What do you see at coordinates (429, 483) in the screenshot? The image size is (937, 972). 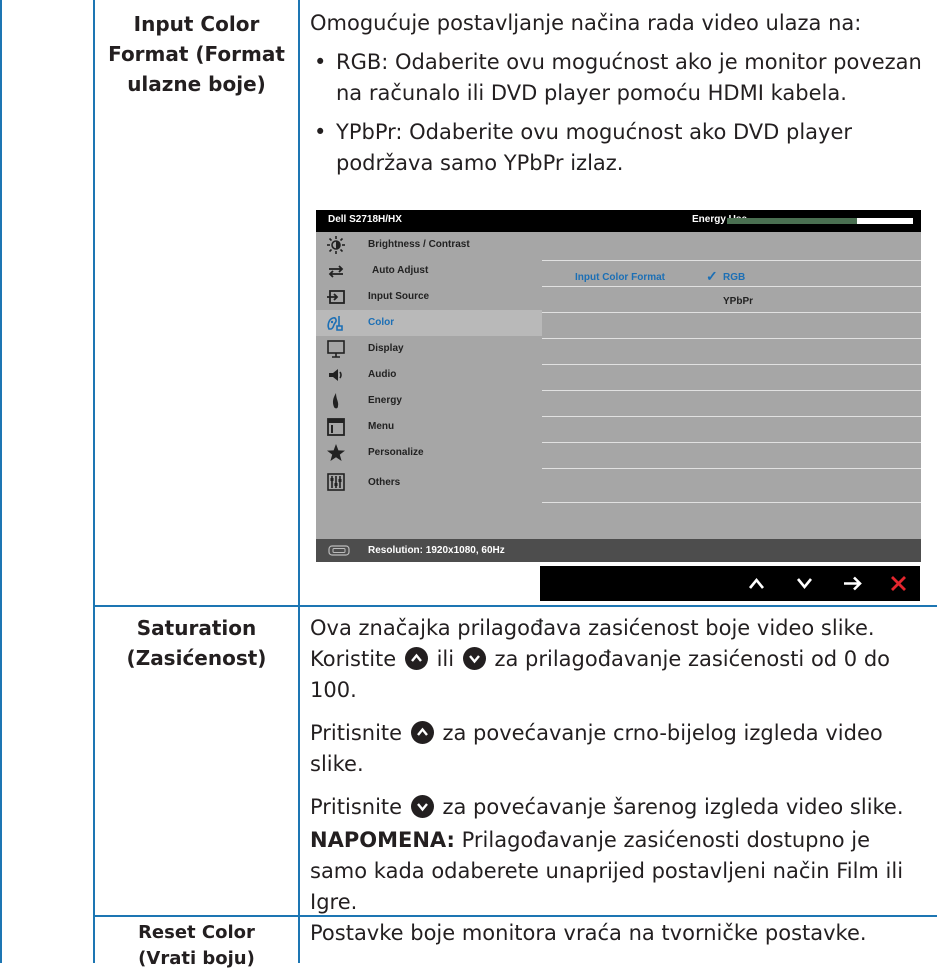 I see `osd-menu-item-others: Others` at bounding box center [429, 483].